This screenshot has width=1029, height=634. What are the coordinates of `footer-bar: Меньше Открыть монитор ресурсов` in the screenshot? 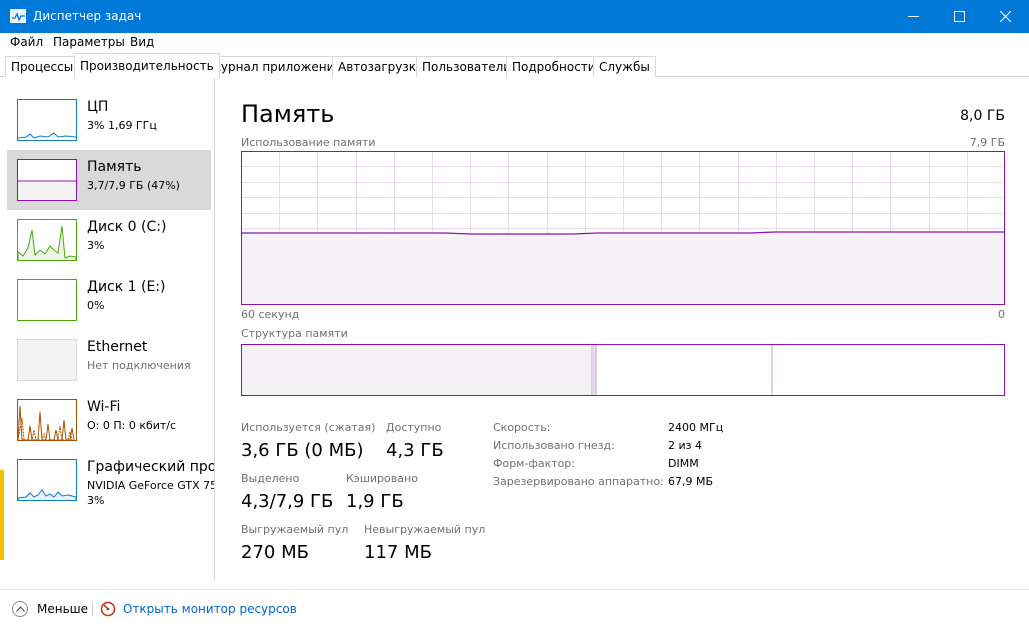 It's located at (514, 611).